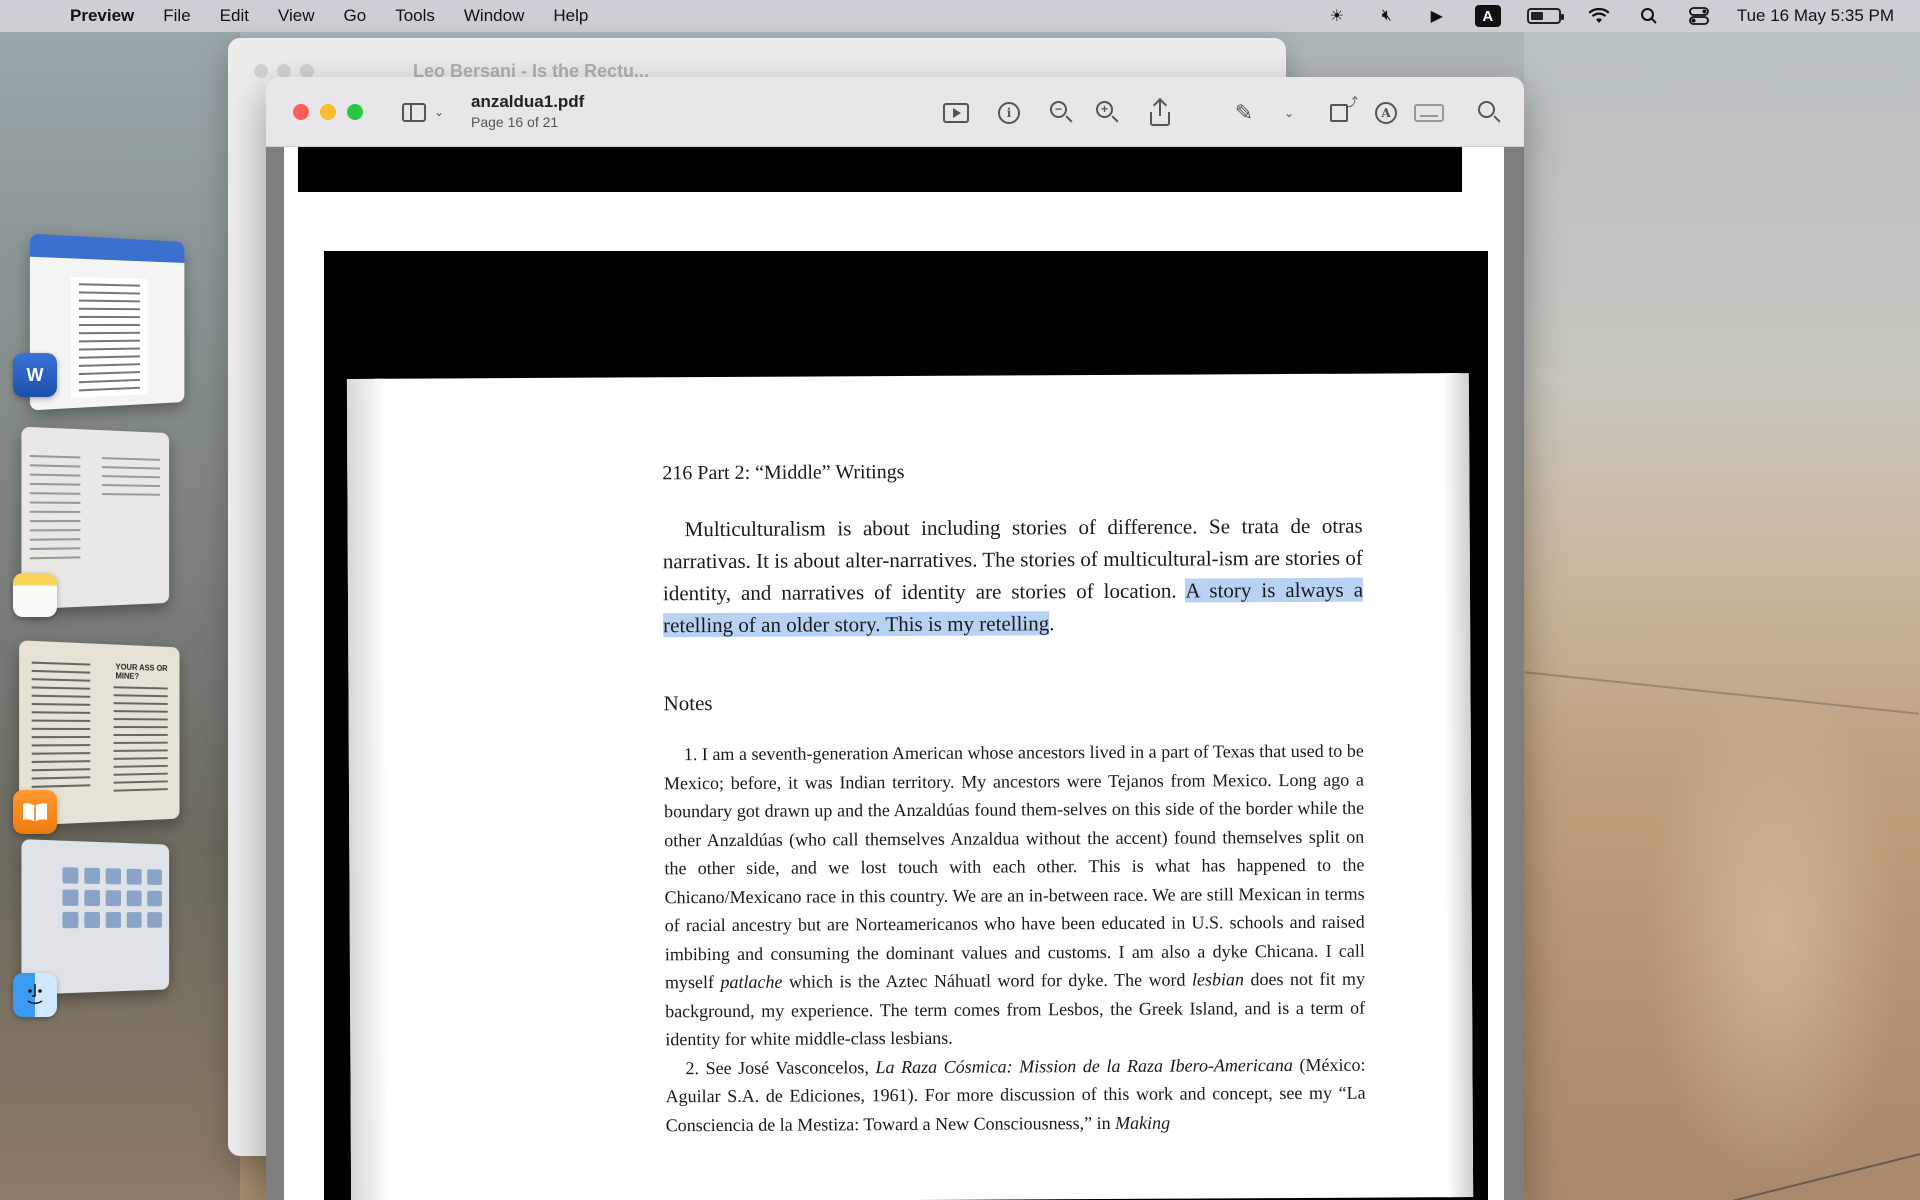  Describe the element at coordinates (1344, 107) in the screenshot. I see `rotate-icon` at that location.